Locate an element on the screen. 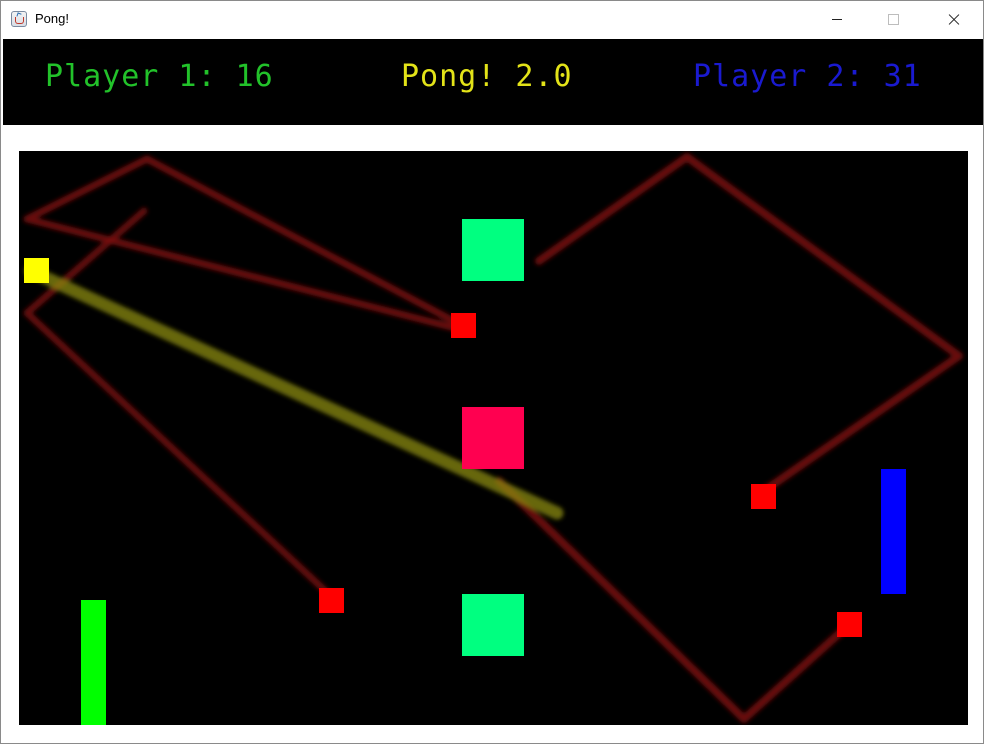 The image size is (984, 744). obstacle-block-center is located at coordinates (493, 438).